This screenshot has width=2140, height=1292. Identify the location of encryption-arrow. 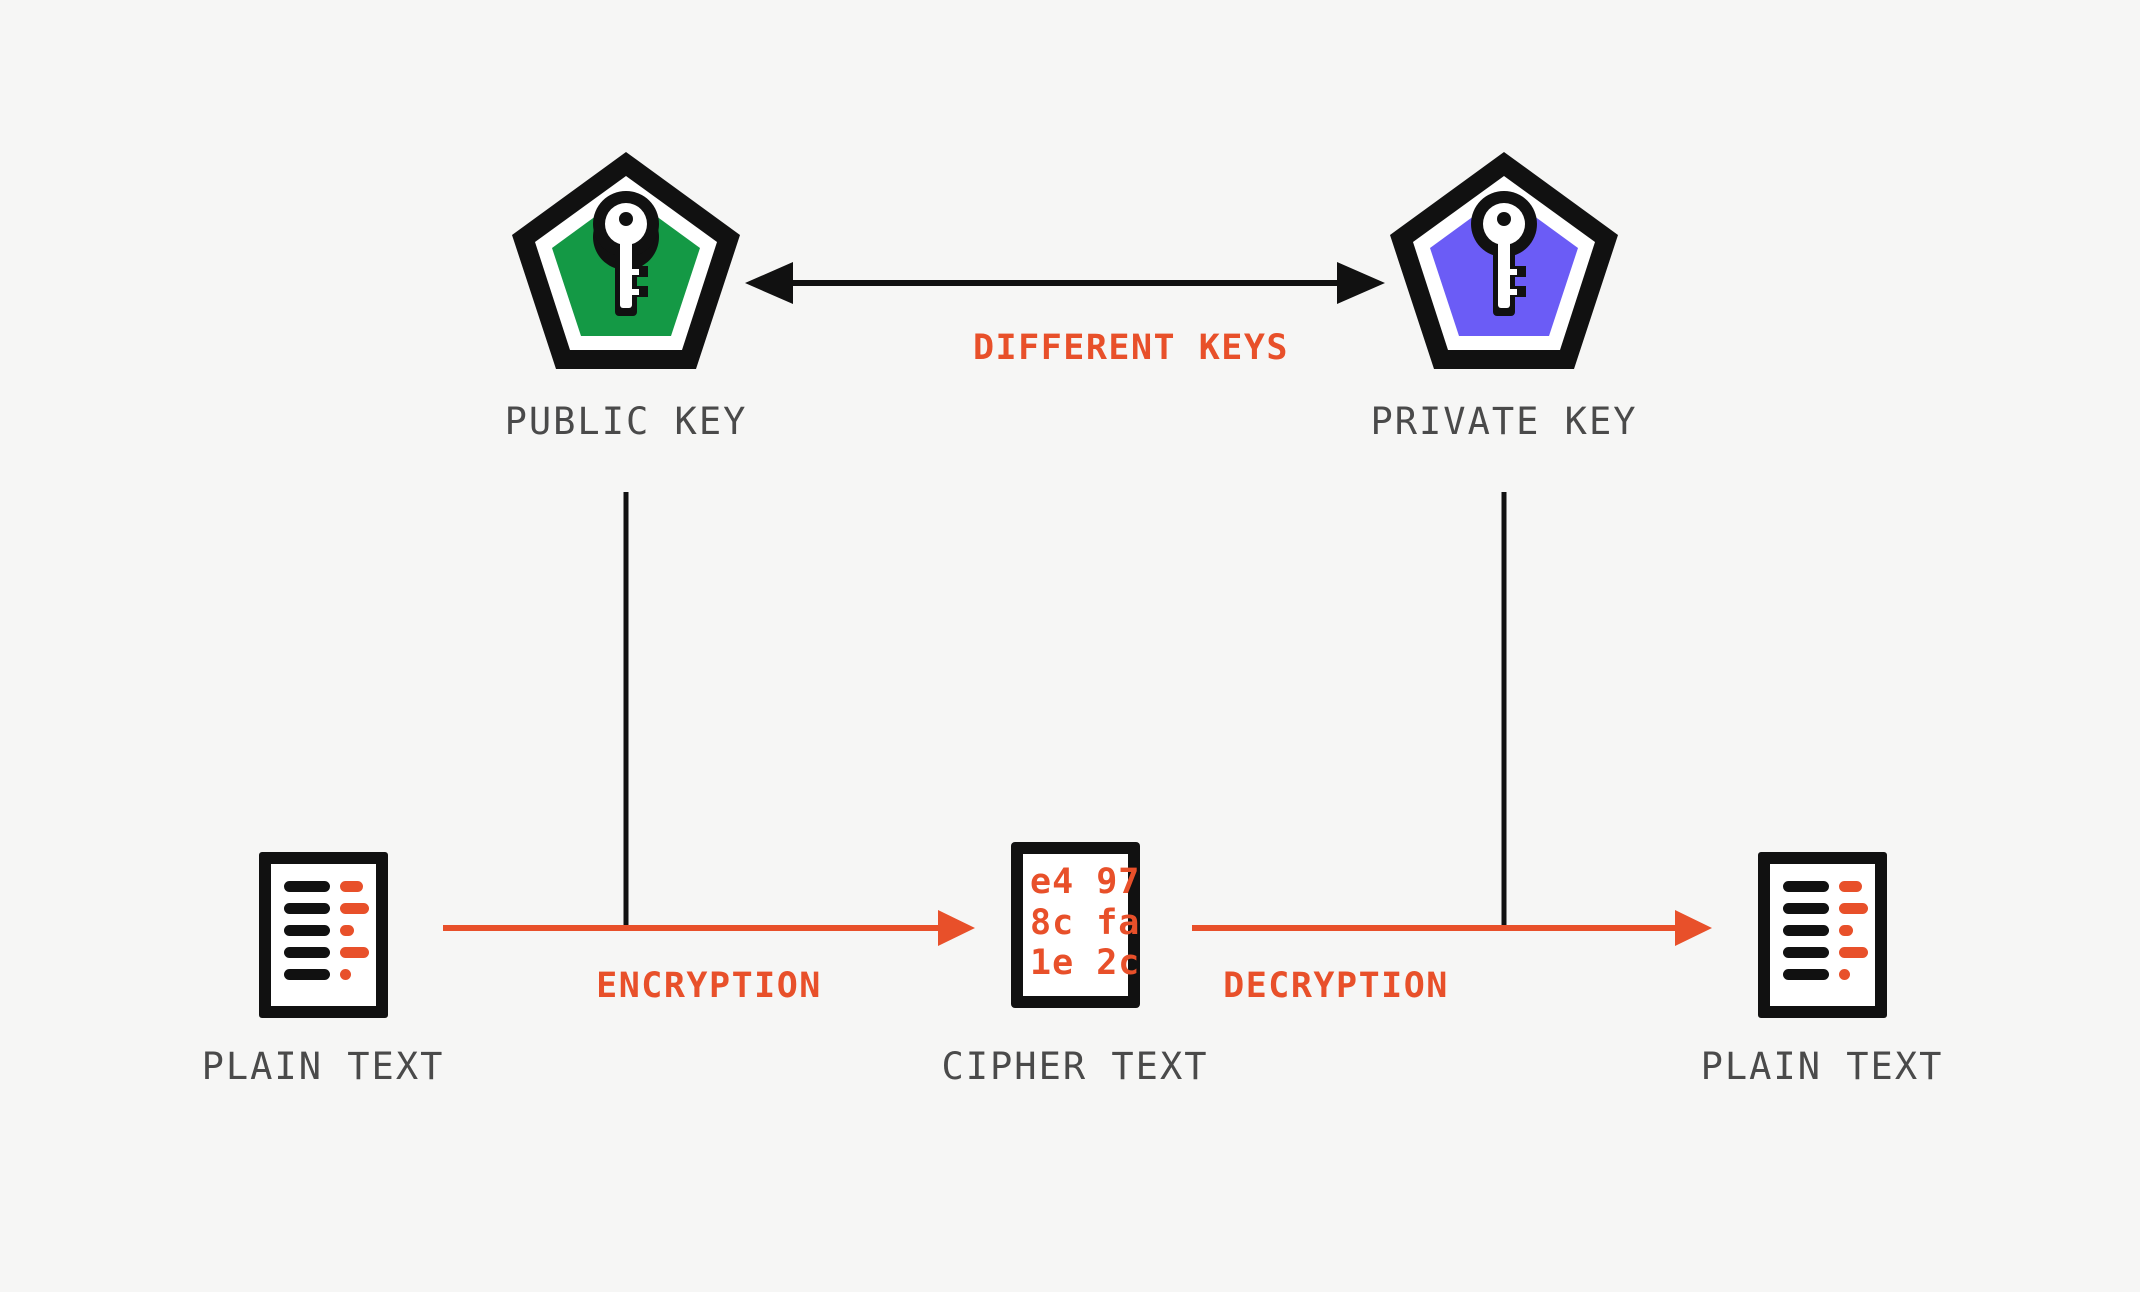
(709, 928).